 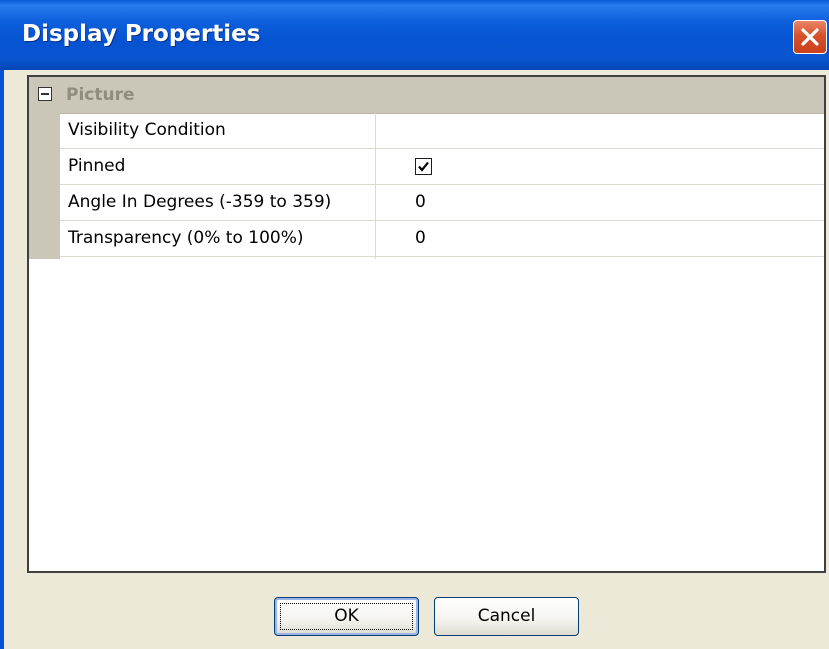 I want to click on cancel-button-label: Cancel, so click(x=506, y=616).